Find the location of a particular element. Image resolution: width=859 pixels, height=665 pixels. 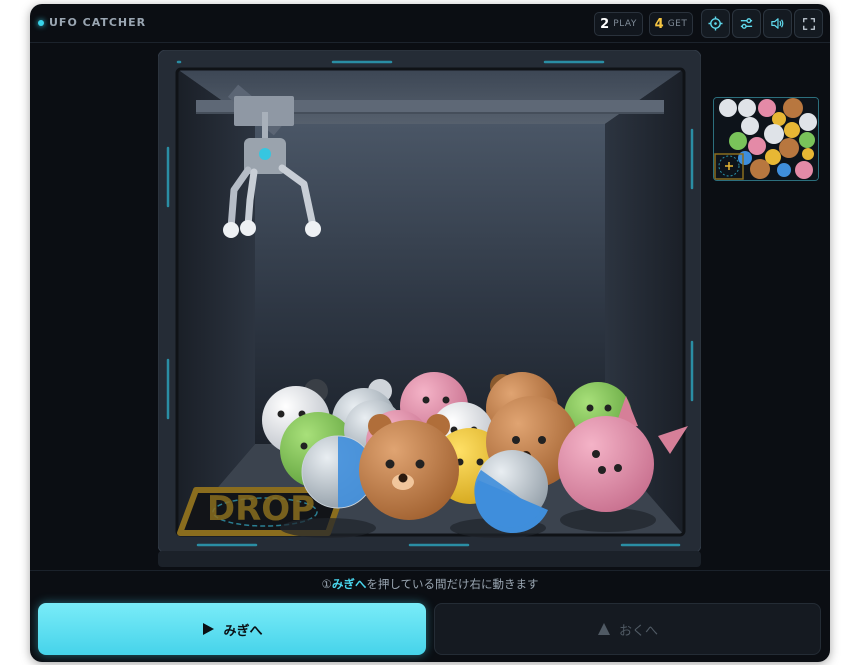

prize-minimap is located at coordinates (766, 139).